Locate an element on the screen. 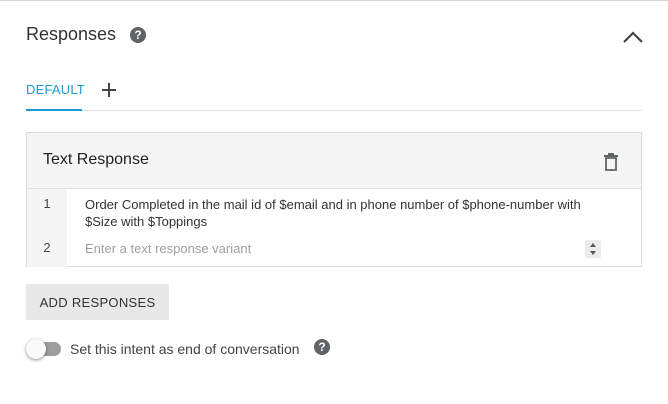  add-responses-button: ADD RESPONSES is located at coordinates (97, 302).